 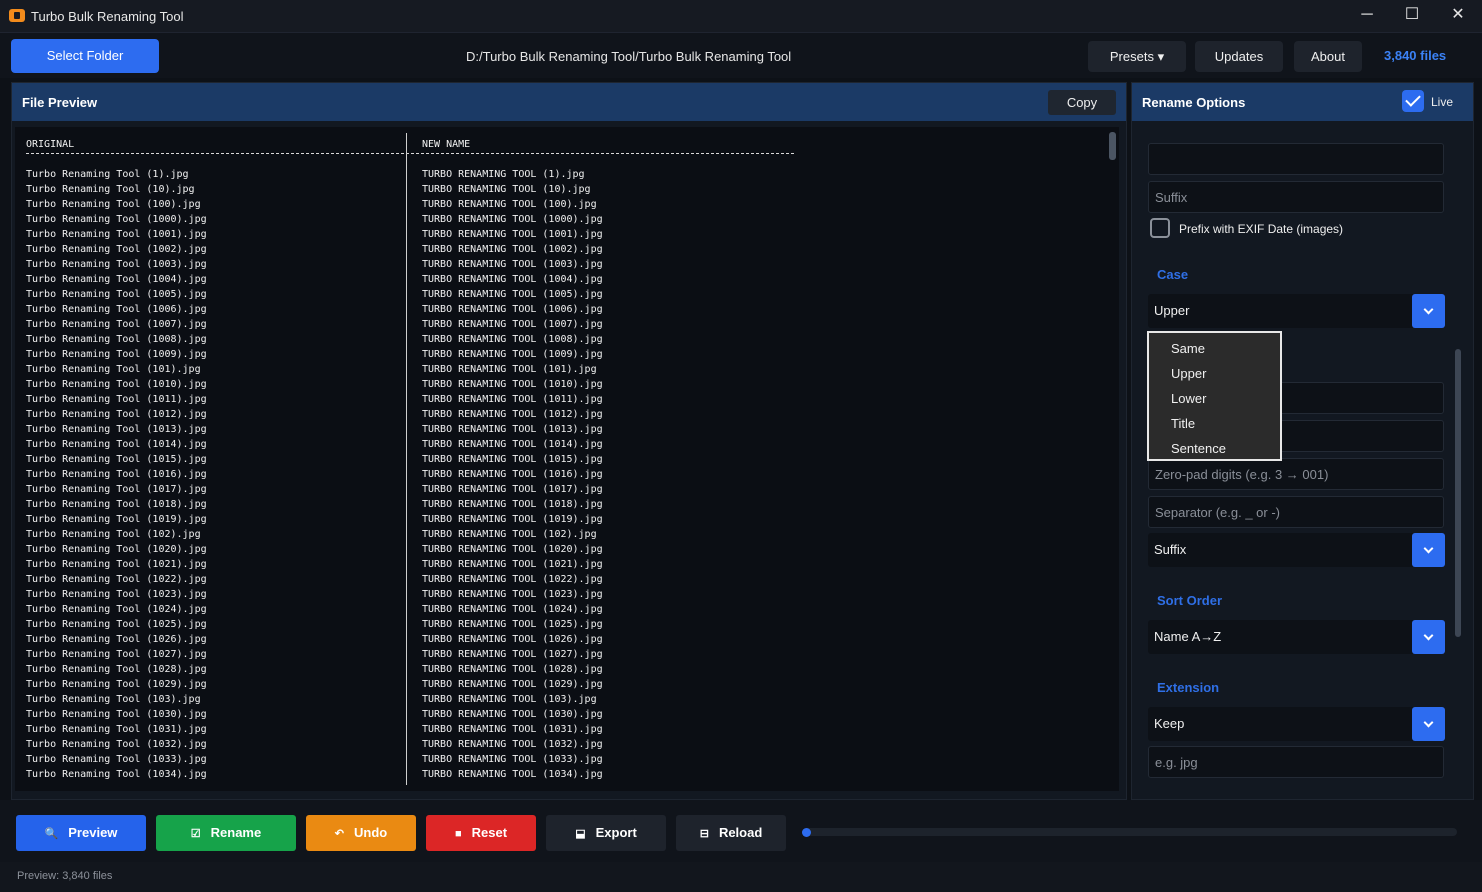 What do you see at coordinates (113, 534) in the screenshot?
I see `table-row: Turbo Renaming Tool (102).jpg` at bounding box center [113, 534].